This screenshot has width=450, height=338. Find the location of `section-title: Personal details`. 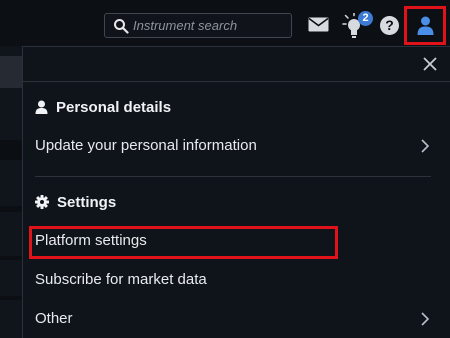

section-title: Personal details is located at coordinates (114, 107).